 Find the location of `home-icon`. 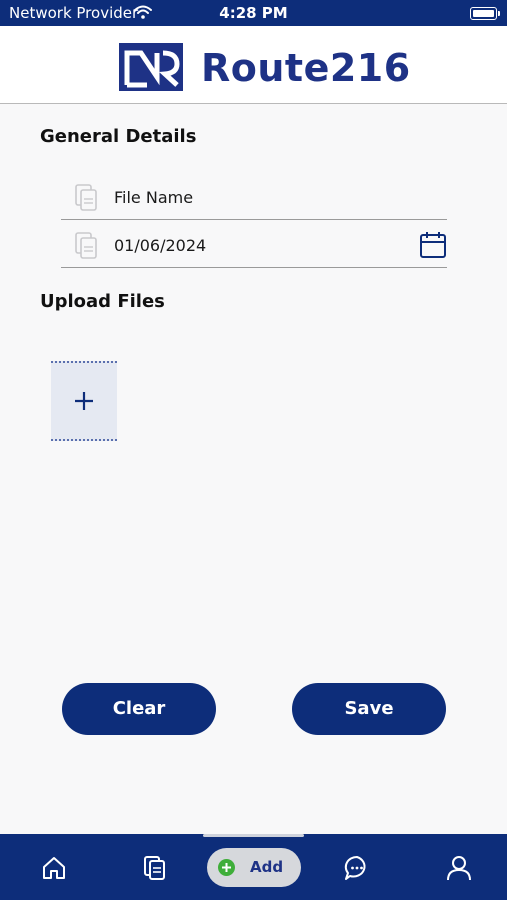

home-icon is located at coordinates (54, 868).